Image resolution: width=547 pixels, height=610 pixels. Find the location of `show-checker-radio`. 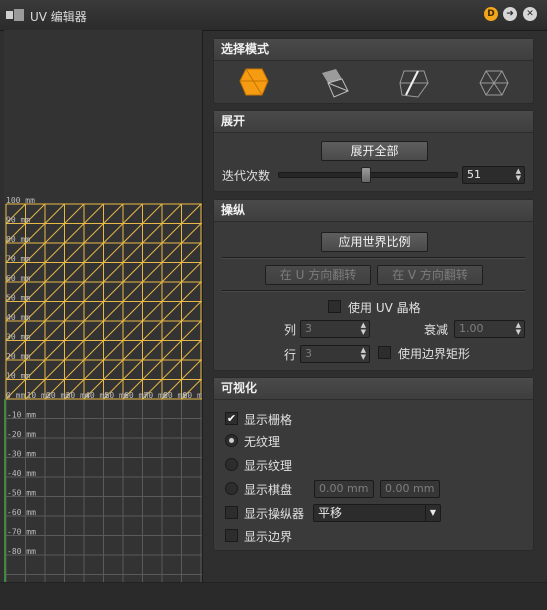

show-checker-radio is located at coordinates (231, 488).